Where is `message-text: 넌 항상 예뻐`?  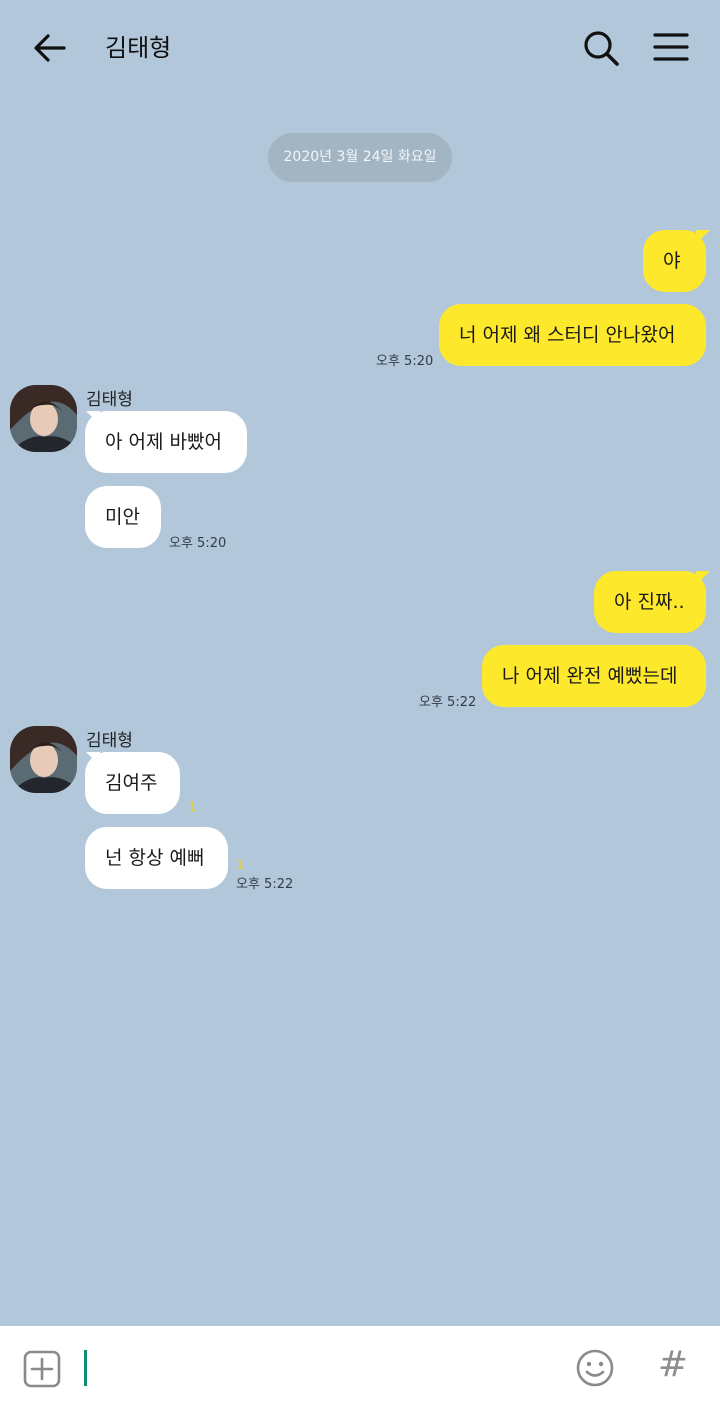 message-text: 넌 항상 예뻐 is located at coordinates (155, 858).